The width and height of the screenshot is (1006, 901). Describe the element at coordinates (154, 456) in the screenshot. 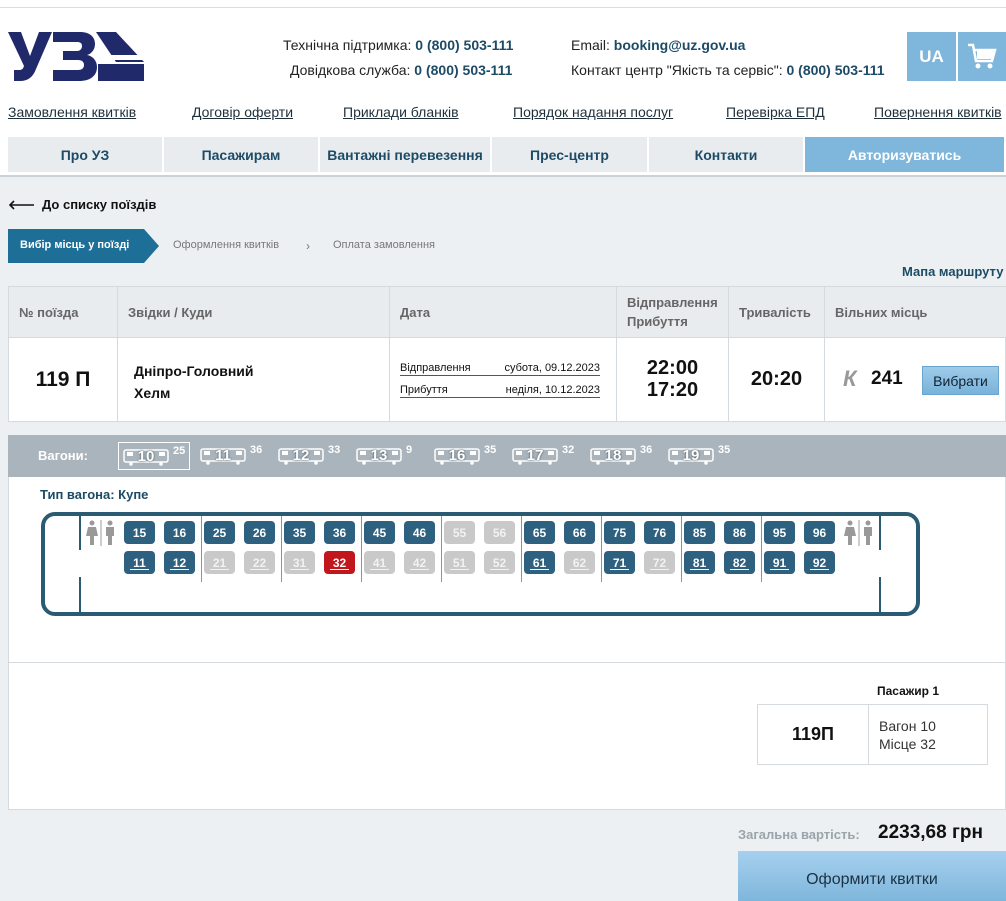

I see `wagon-10-button: 10 25` at that location.